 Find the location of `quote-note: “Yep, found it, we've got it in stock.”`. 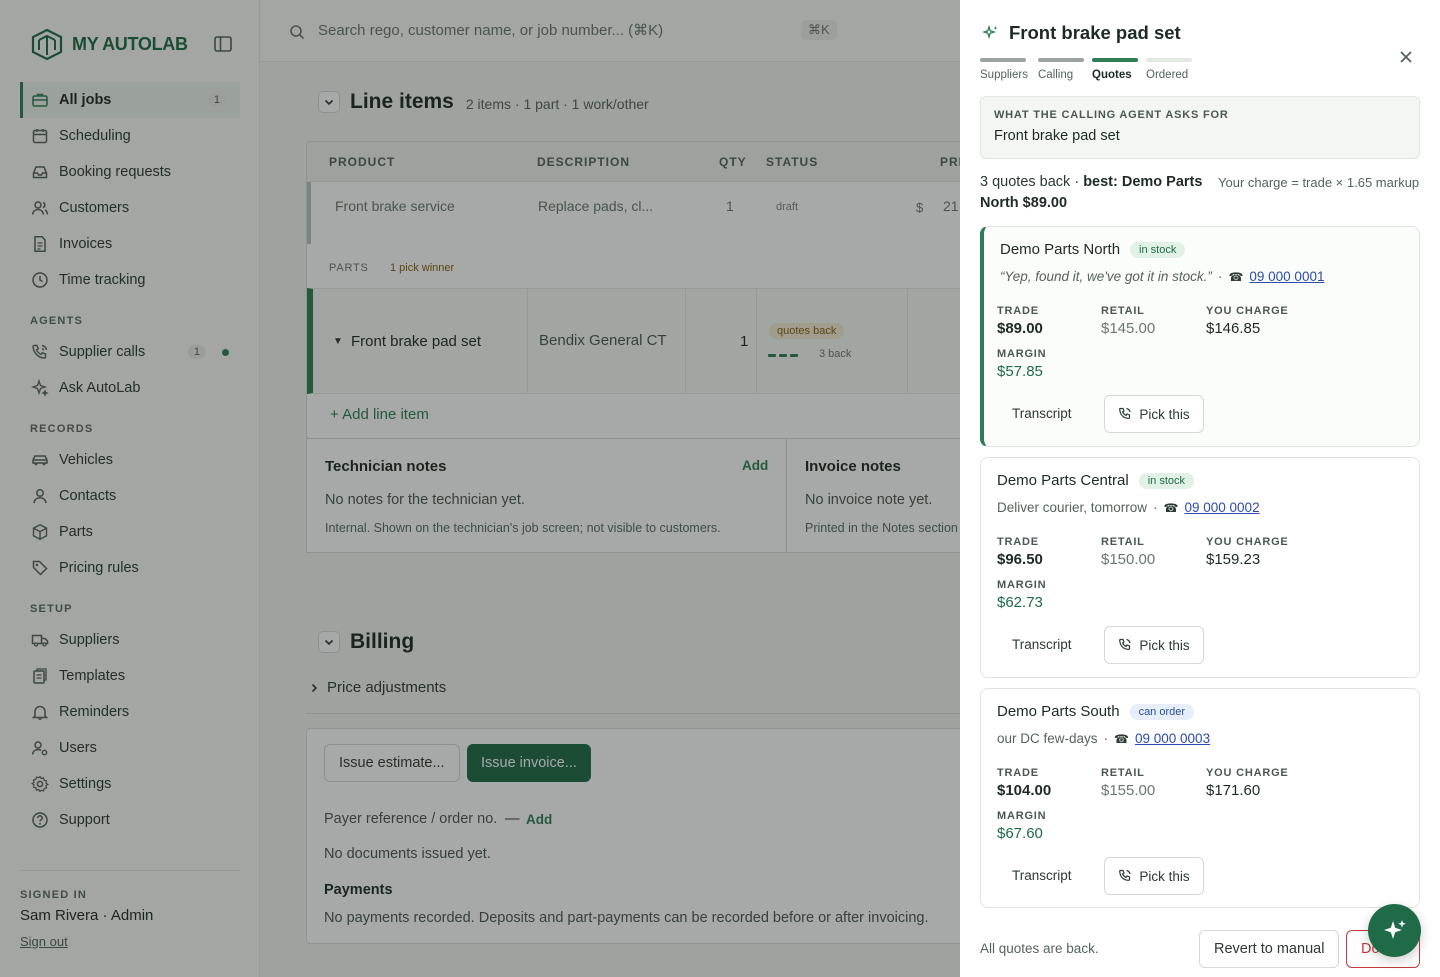

quote-note: “Yep, found it, we've got it in stock.” is located at coordinates (1106, 276).